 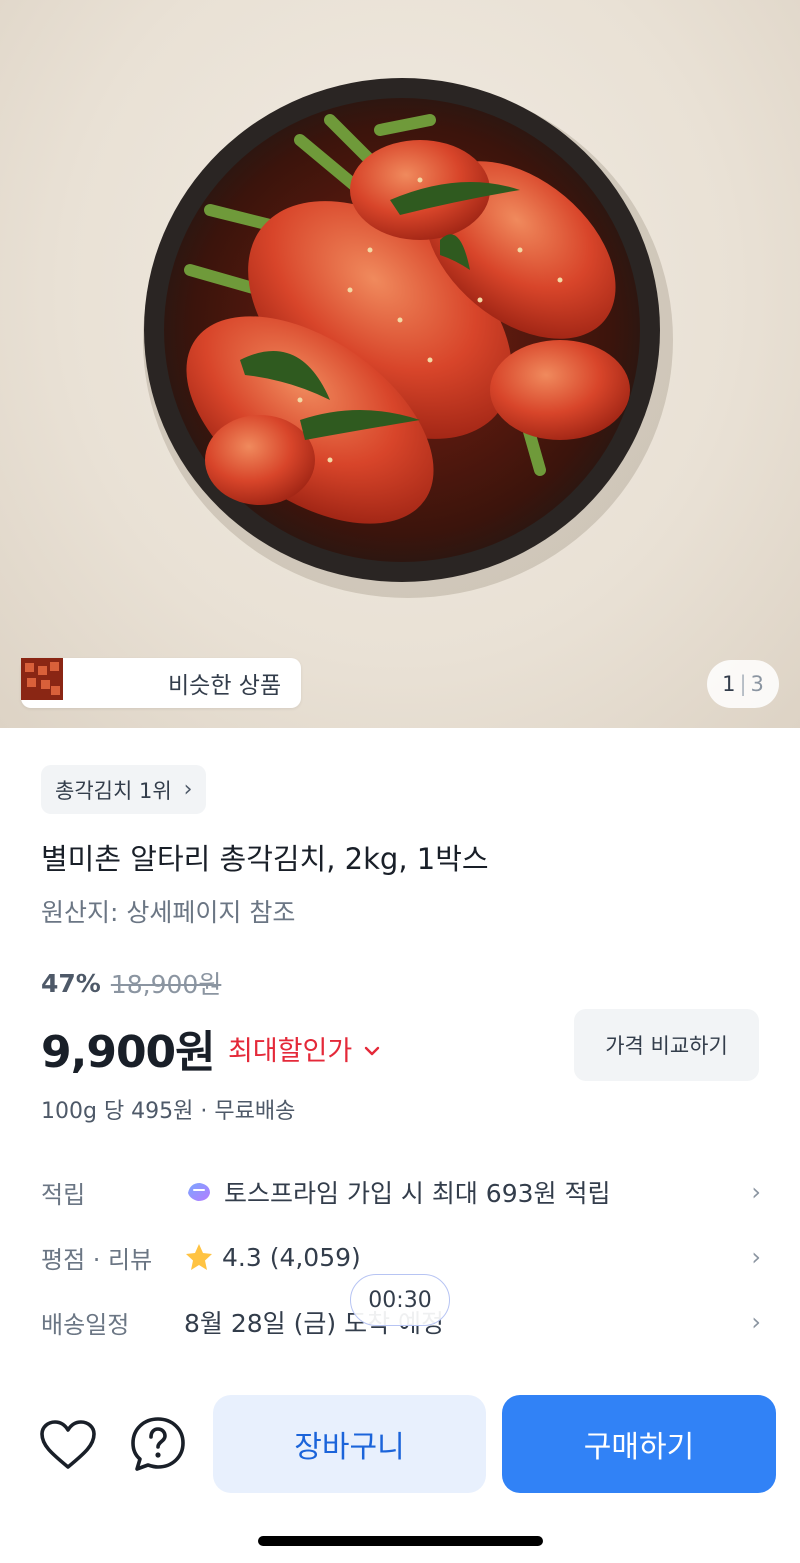 What do you see at coordinates (666, 1045) in the screenshot?
I see `compare-price-button: 가격 비교하기` at bounding box center [666, 1045].